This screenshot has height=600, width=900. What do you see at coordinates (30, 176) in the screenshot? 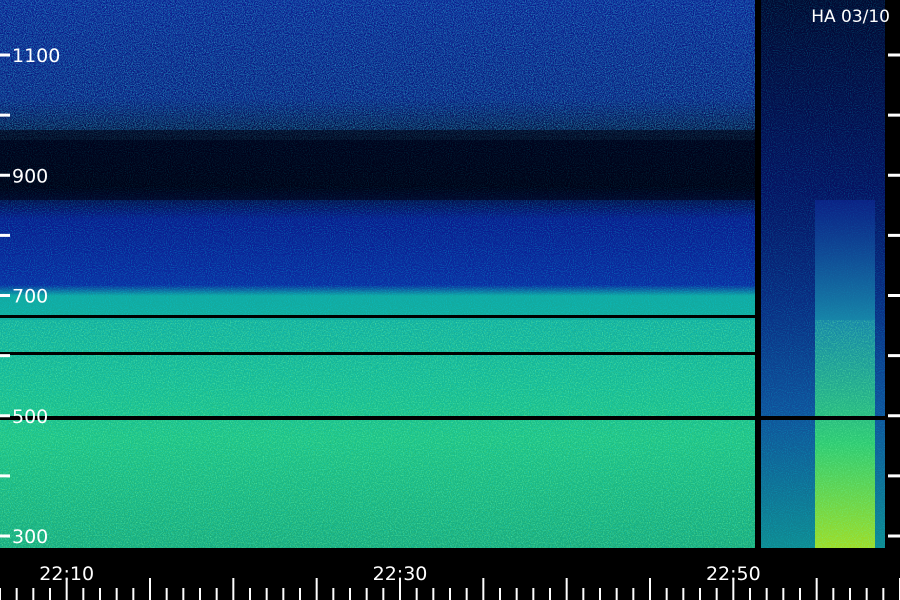
I see `y-tick-label: 900` at bounding box center [30, 176].